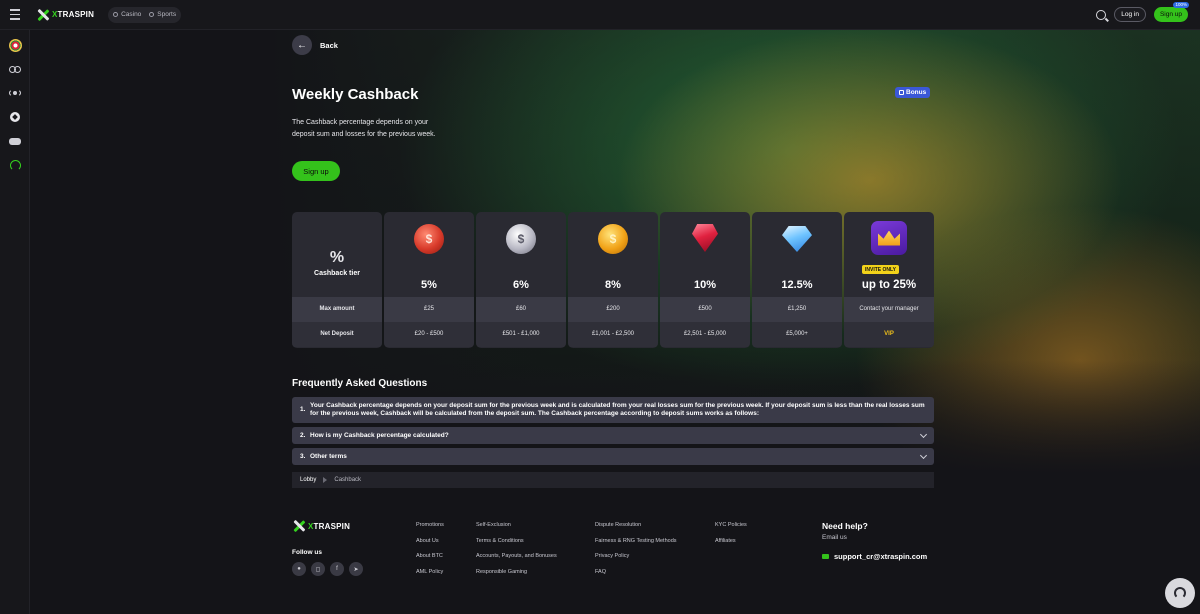  I want to click on tier-max-amount: £1,250, so click(797, 309).